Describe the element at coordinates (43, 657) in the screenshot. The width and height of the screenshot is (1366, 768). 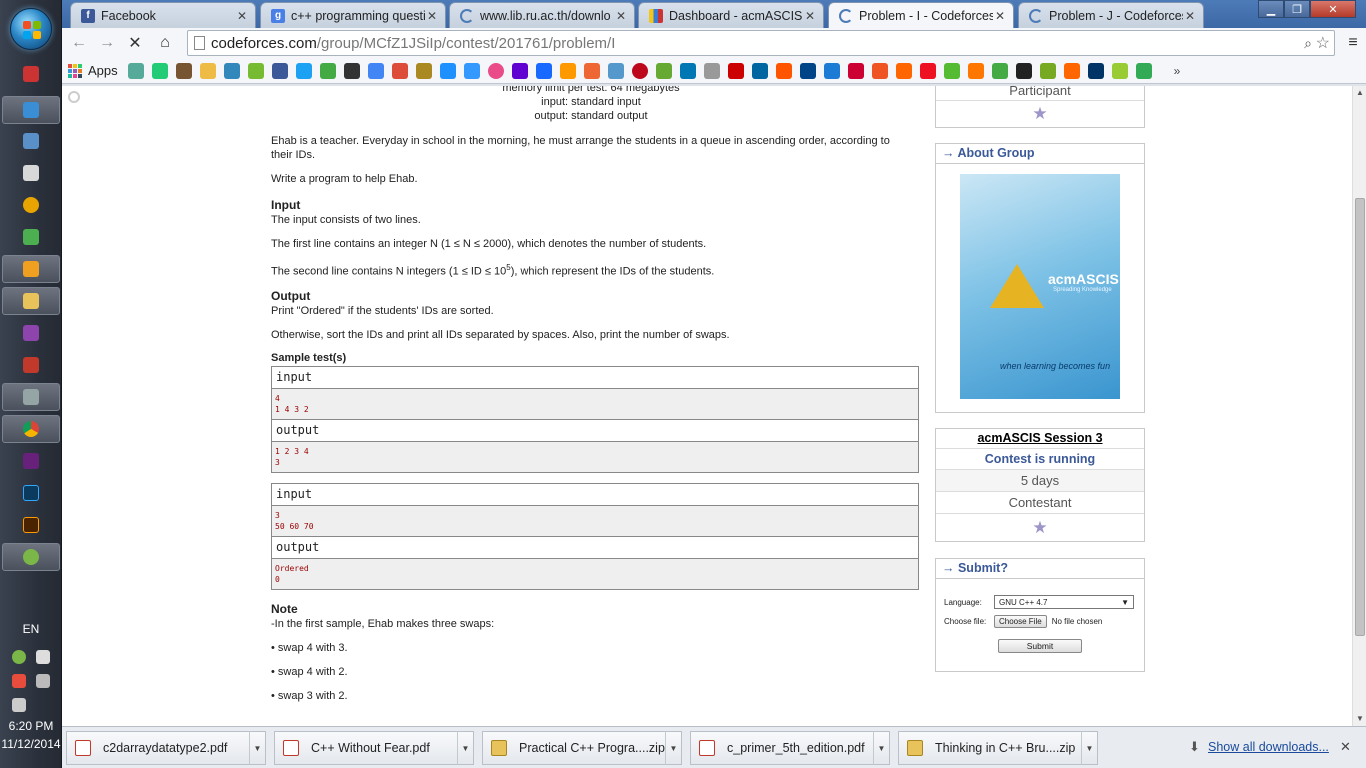
I see `network-tray-icon` at that location.